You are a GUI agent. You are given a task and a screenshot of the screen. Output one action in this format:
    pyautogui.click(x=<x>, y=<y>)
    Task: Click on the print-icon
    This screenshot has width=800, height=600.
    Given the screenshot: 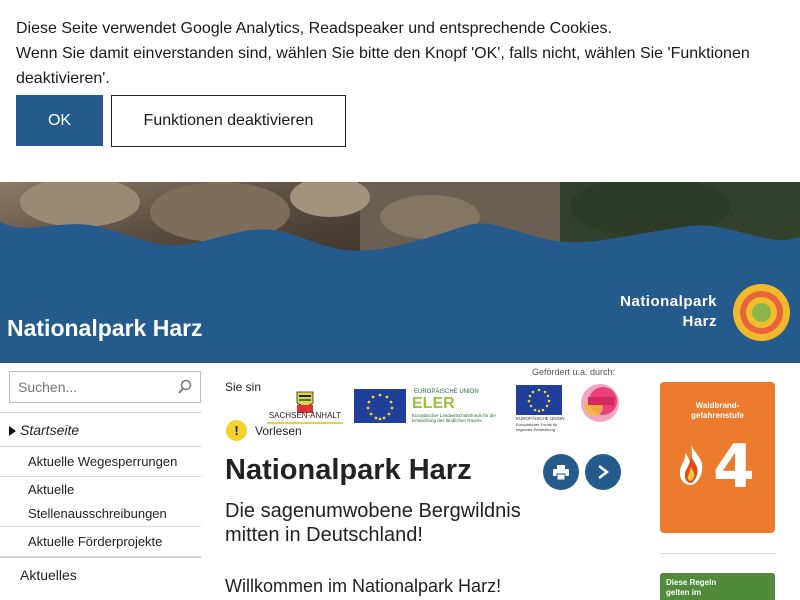 What is the action you would take?
    pyautogui.click(x=561, y=472)
    